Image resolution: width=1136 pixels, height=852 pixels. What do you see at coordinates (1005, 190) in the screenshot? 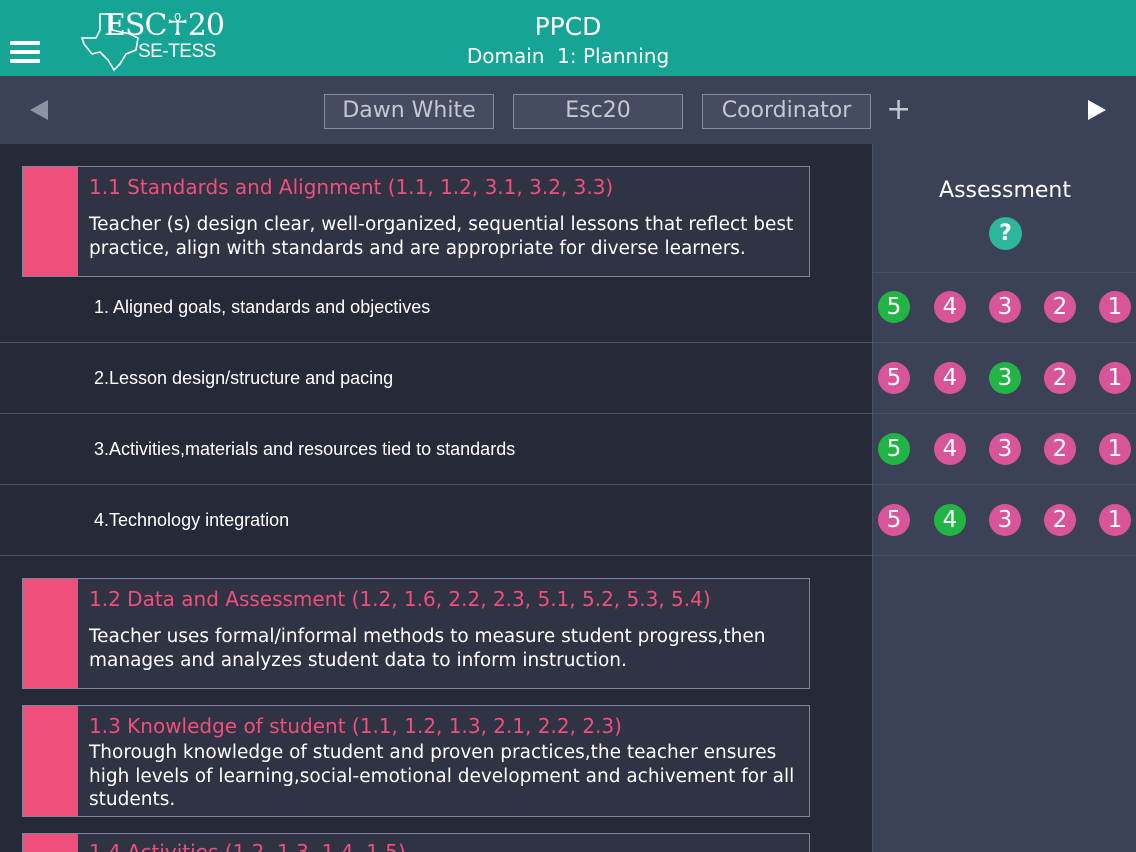
I see `assessment-title: Assessment` at bounding box center [1005, 190].